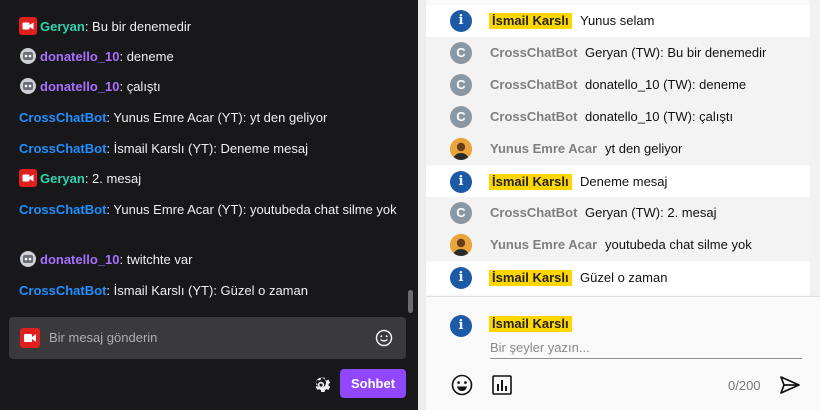 This screenshot has height=410, width=820. What do you see at coordinates (530, 324) in the screenshot?
I see `composer-author-name: İsmail Karslı` at bounding box center [530, 324].